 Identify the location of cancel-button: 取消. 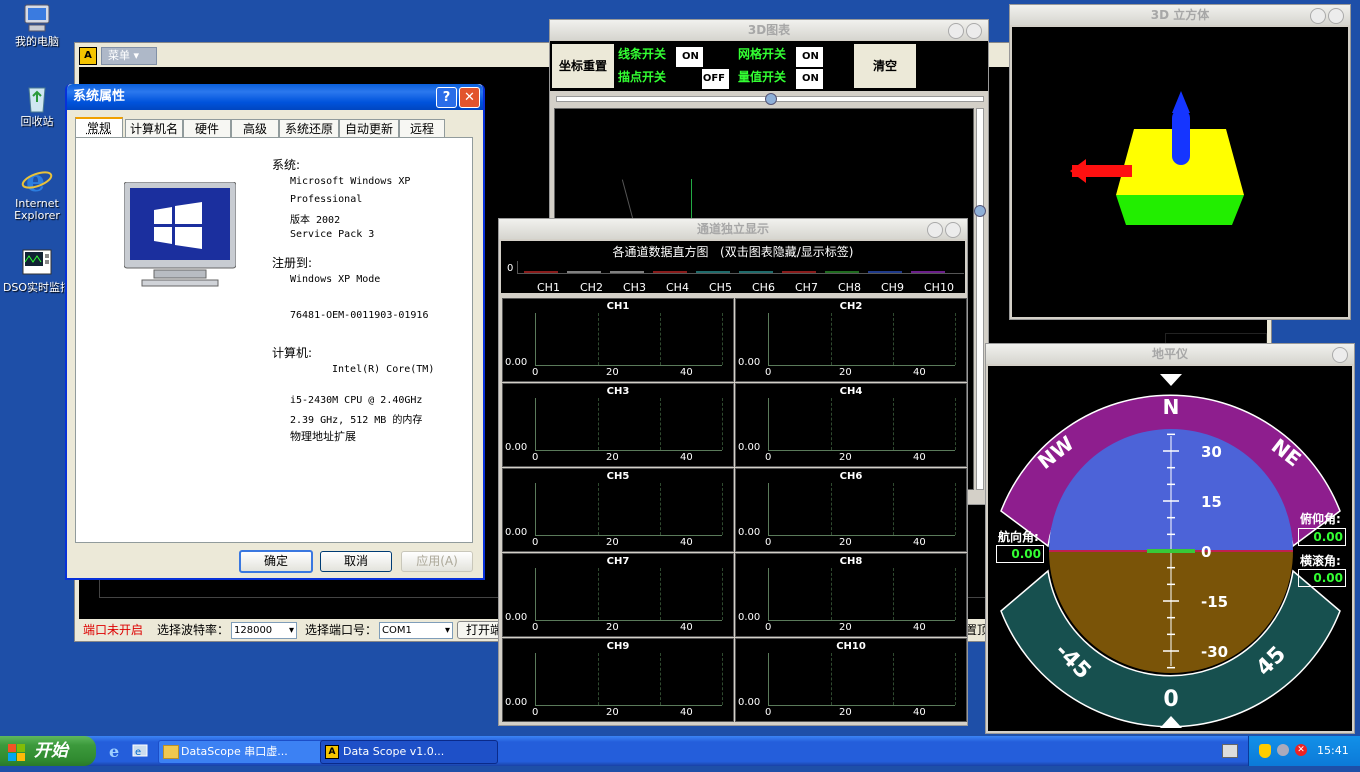
(356, 561).